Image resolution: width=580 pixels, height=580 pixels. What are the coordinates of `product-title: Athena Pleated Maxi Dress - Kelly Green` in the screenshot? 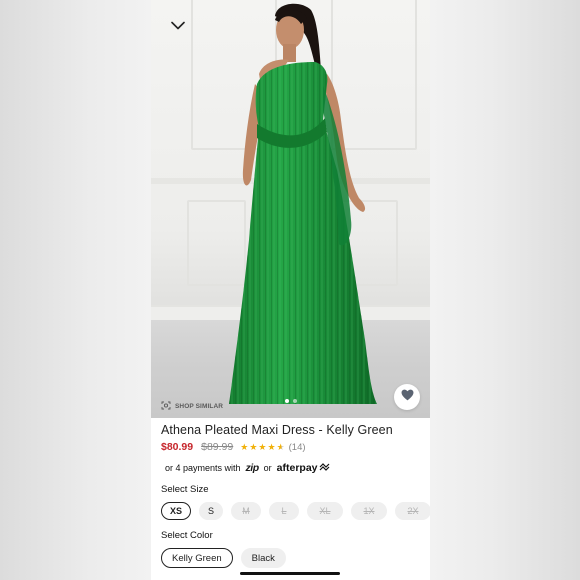 It's located at (277, 430).